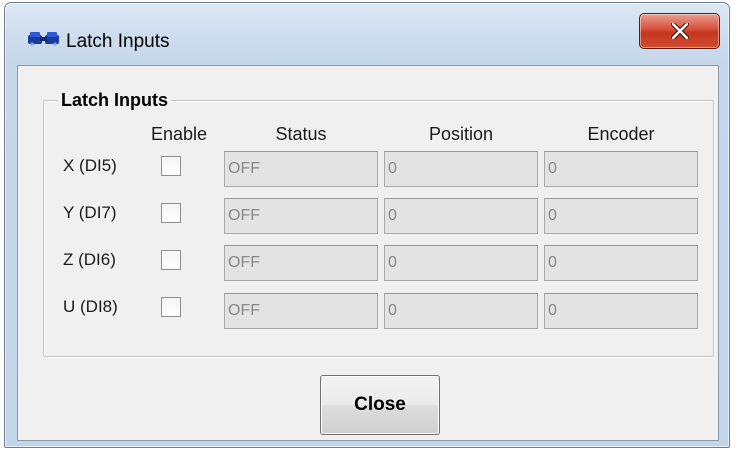 Image resolution: width=736 pixels, height=452 pixels. Describe the element at coordinates (301, 311) in the screenshot. I see `status-field-u: OFF` at that location.